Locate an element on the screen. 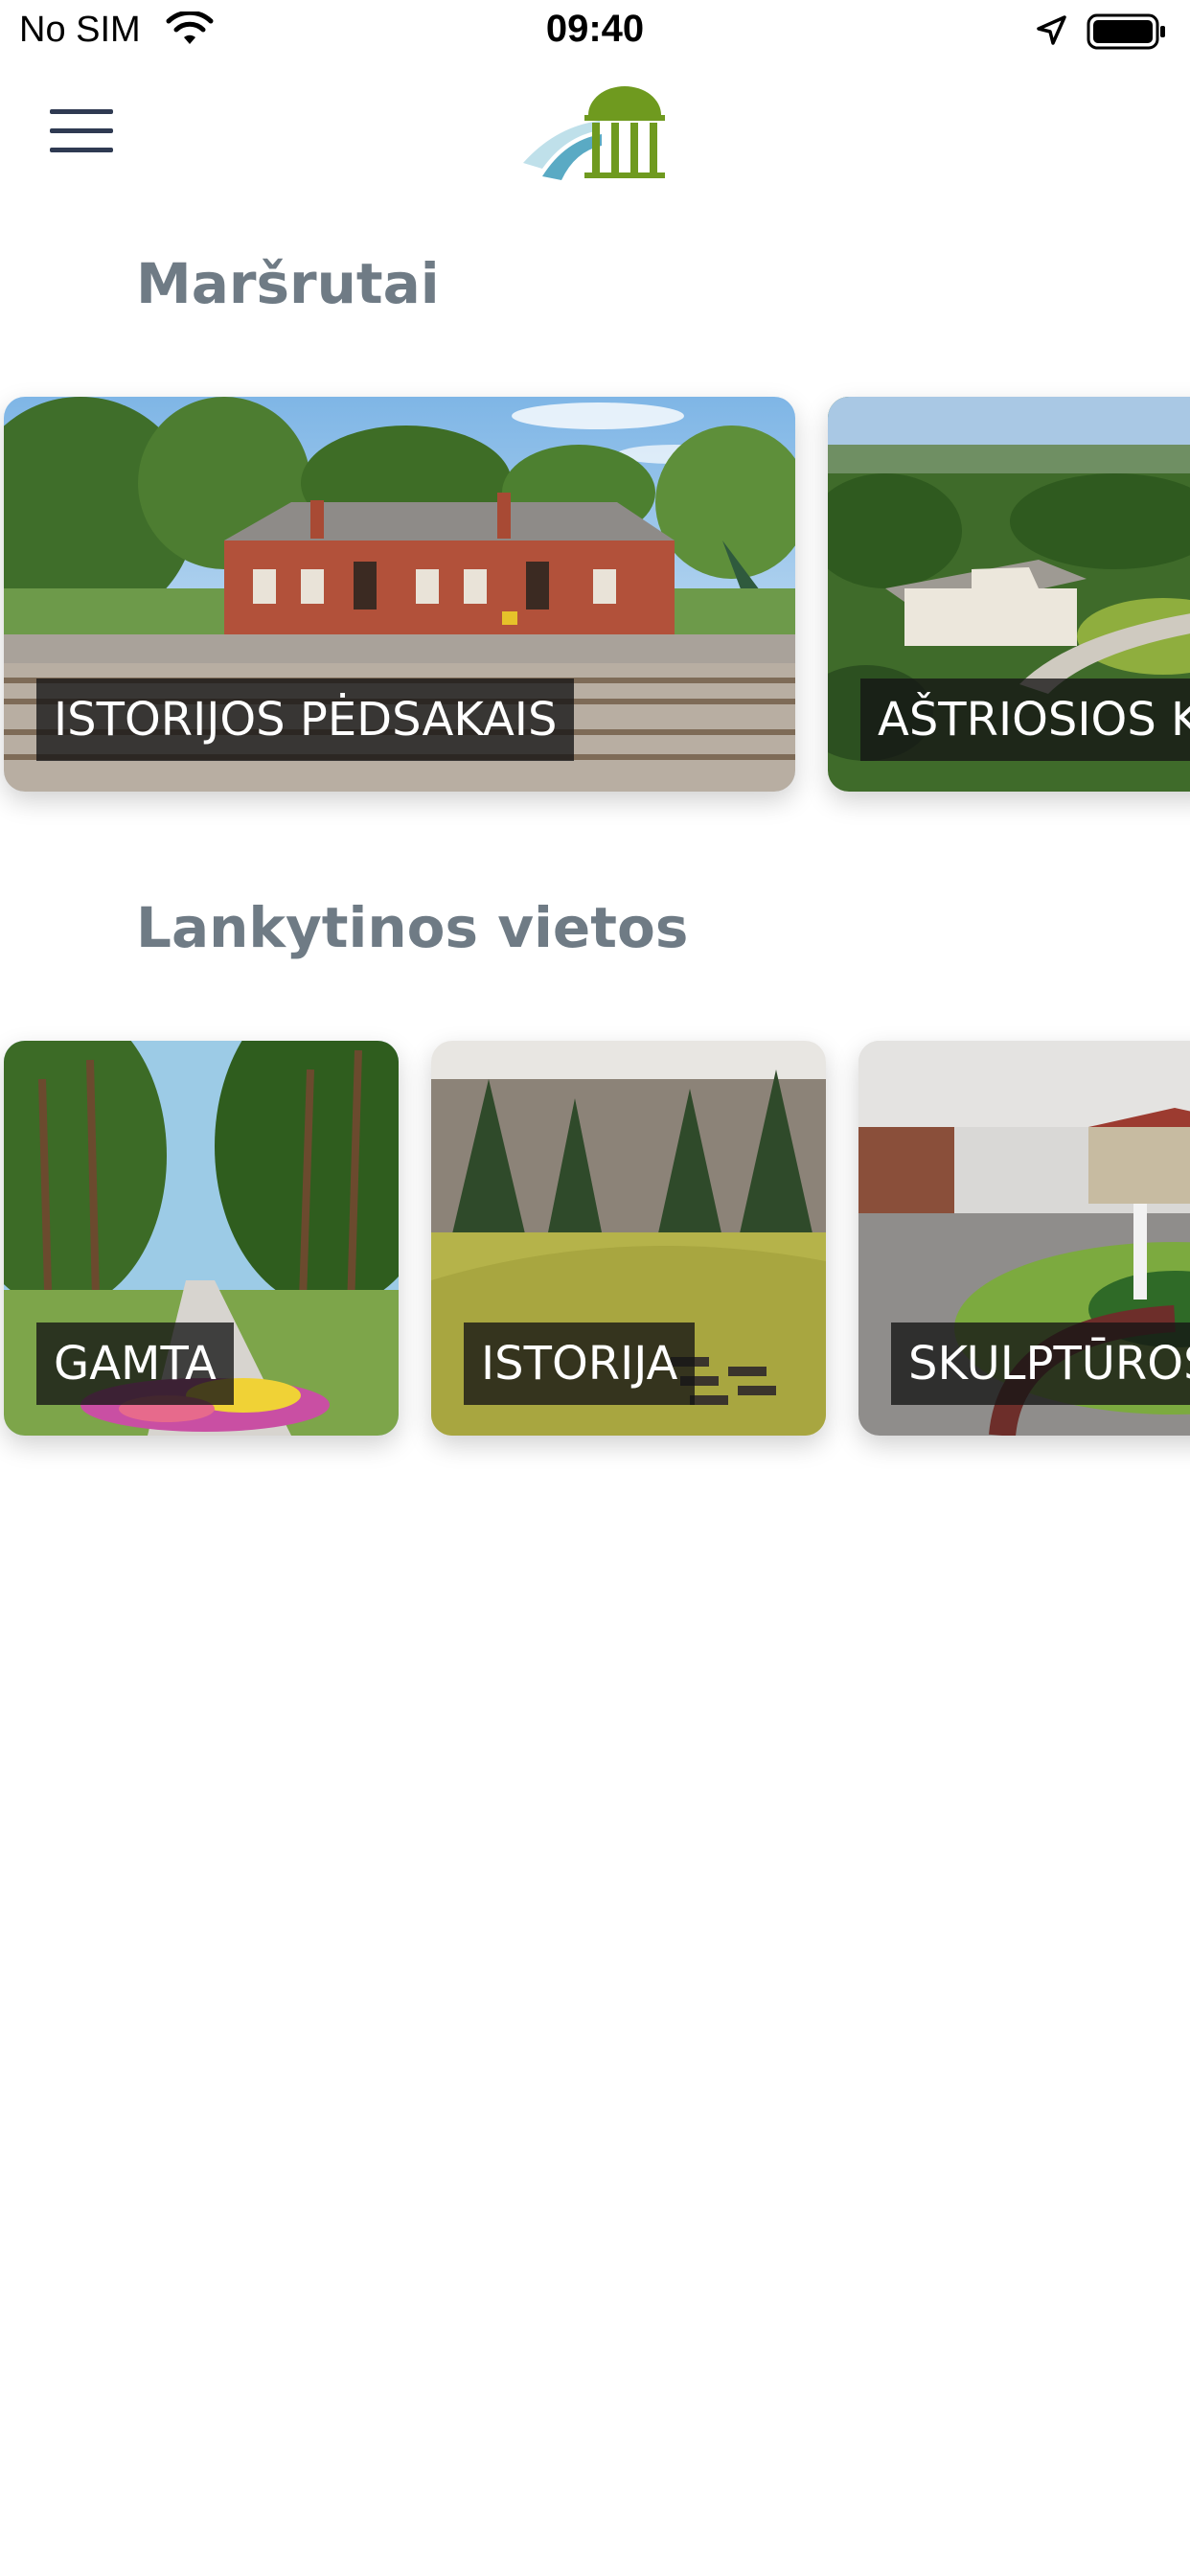  card-label: SKULPTŪROS is located at coordinates (1040, 1364).